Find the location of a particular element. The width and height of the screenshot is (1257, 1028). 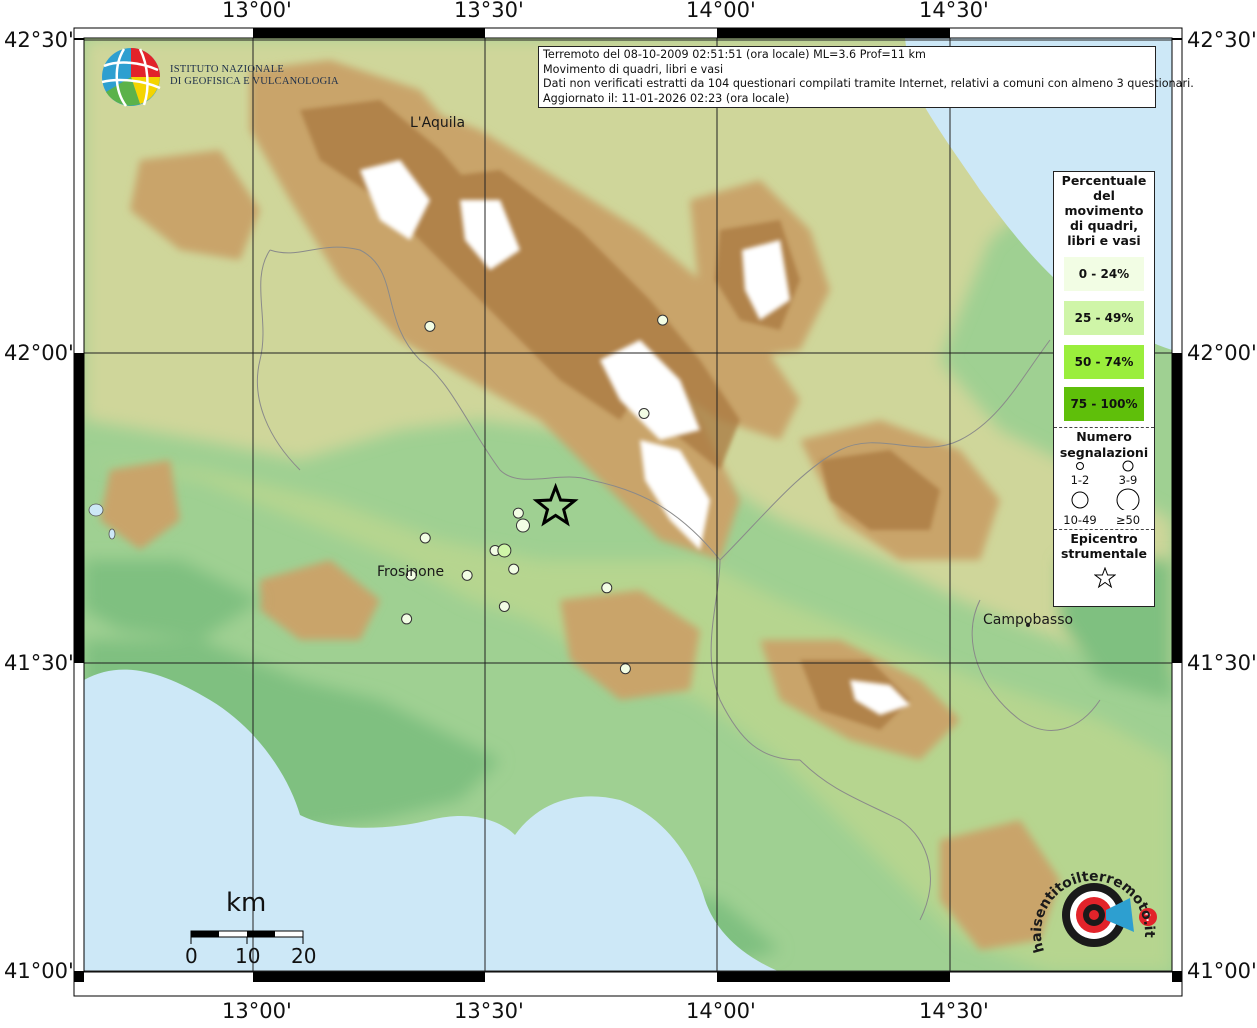

legend-title-line: movimento is located at coordinates (1104, 210).